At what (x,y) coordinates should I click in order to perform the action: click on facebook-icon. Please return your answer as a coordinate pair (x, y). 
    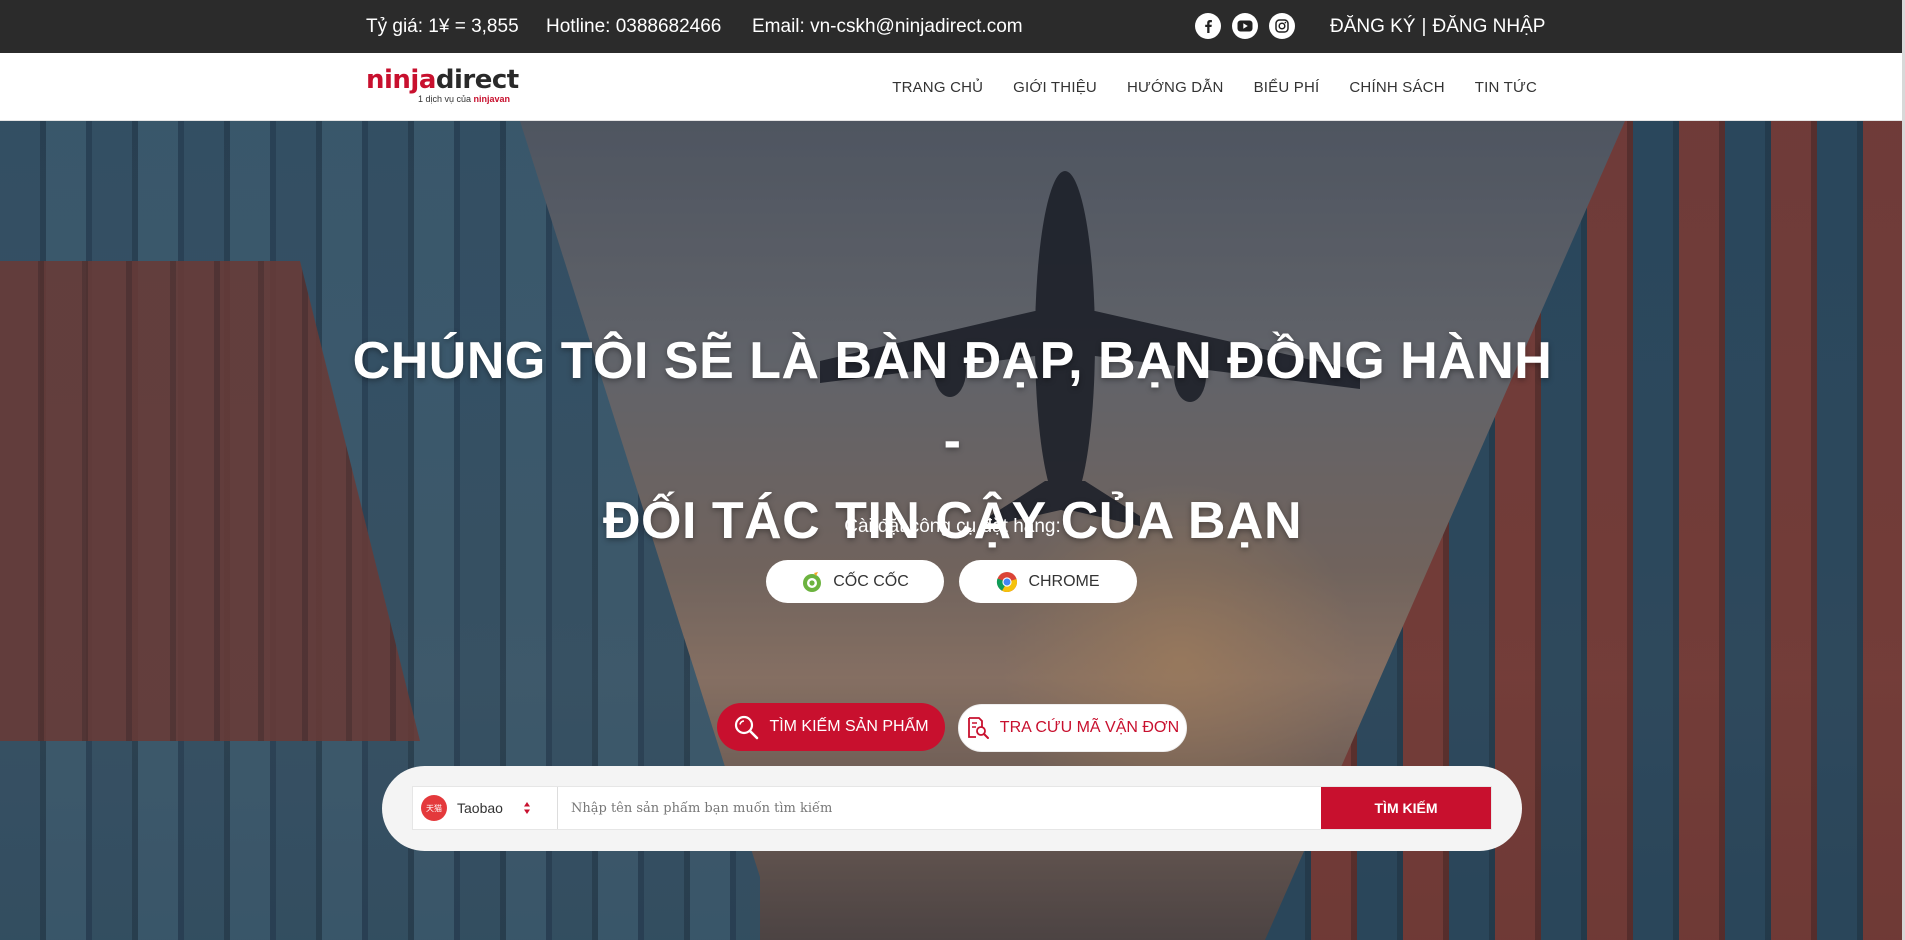
    Looking at the image, I should click on (1208, 26).